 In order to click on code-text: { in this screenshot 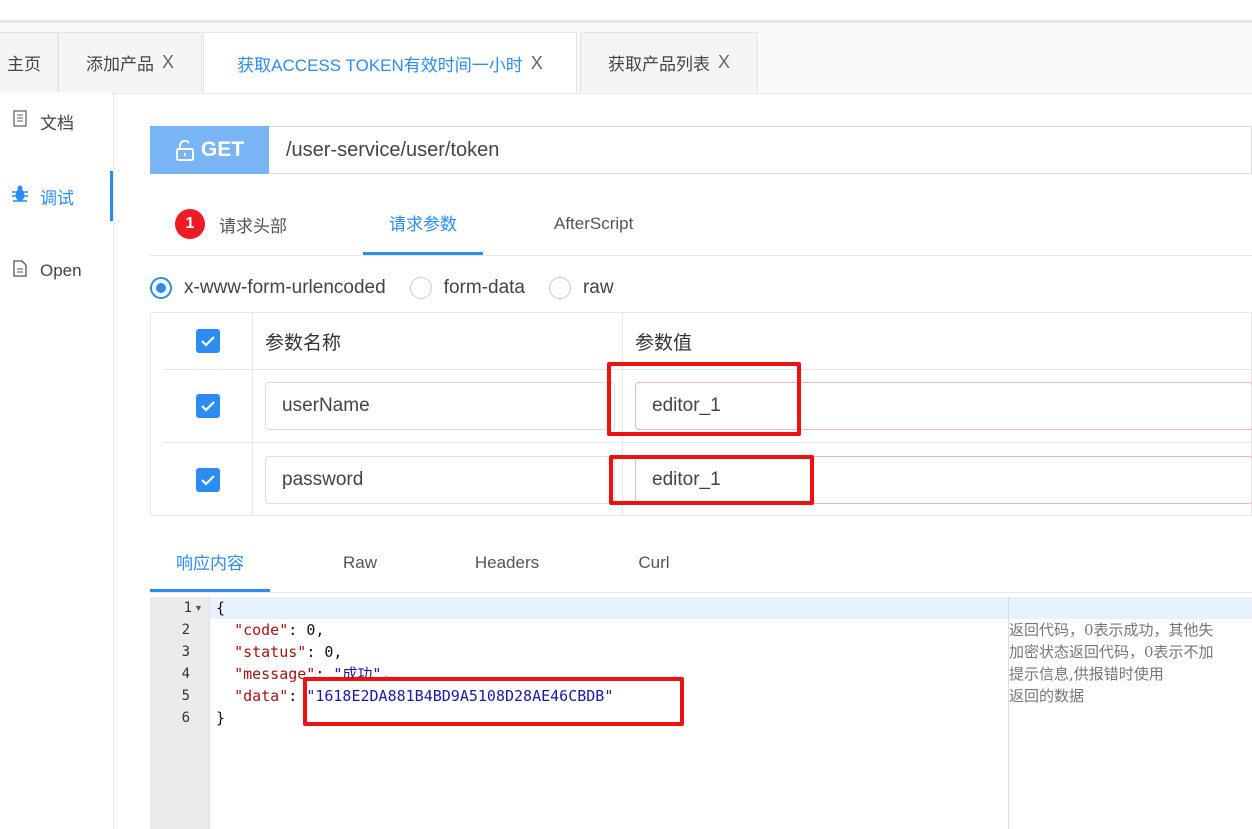, I will do `click(221, 608)`.